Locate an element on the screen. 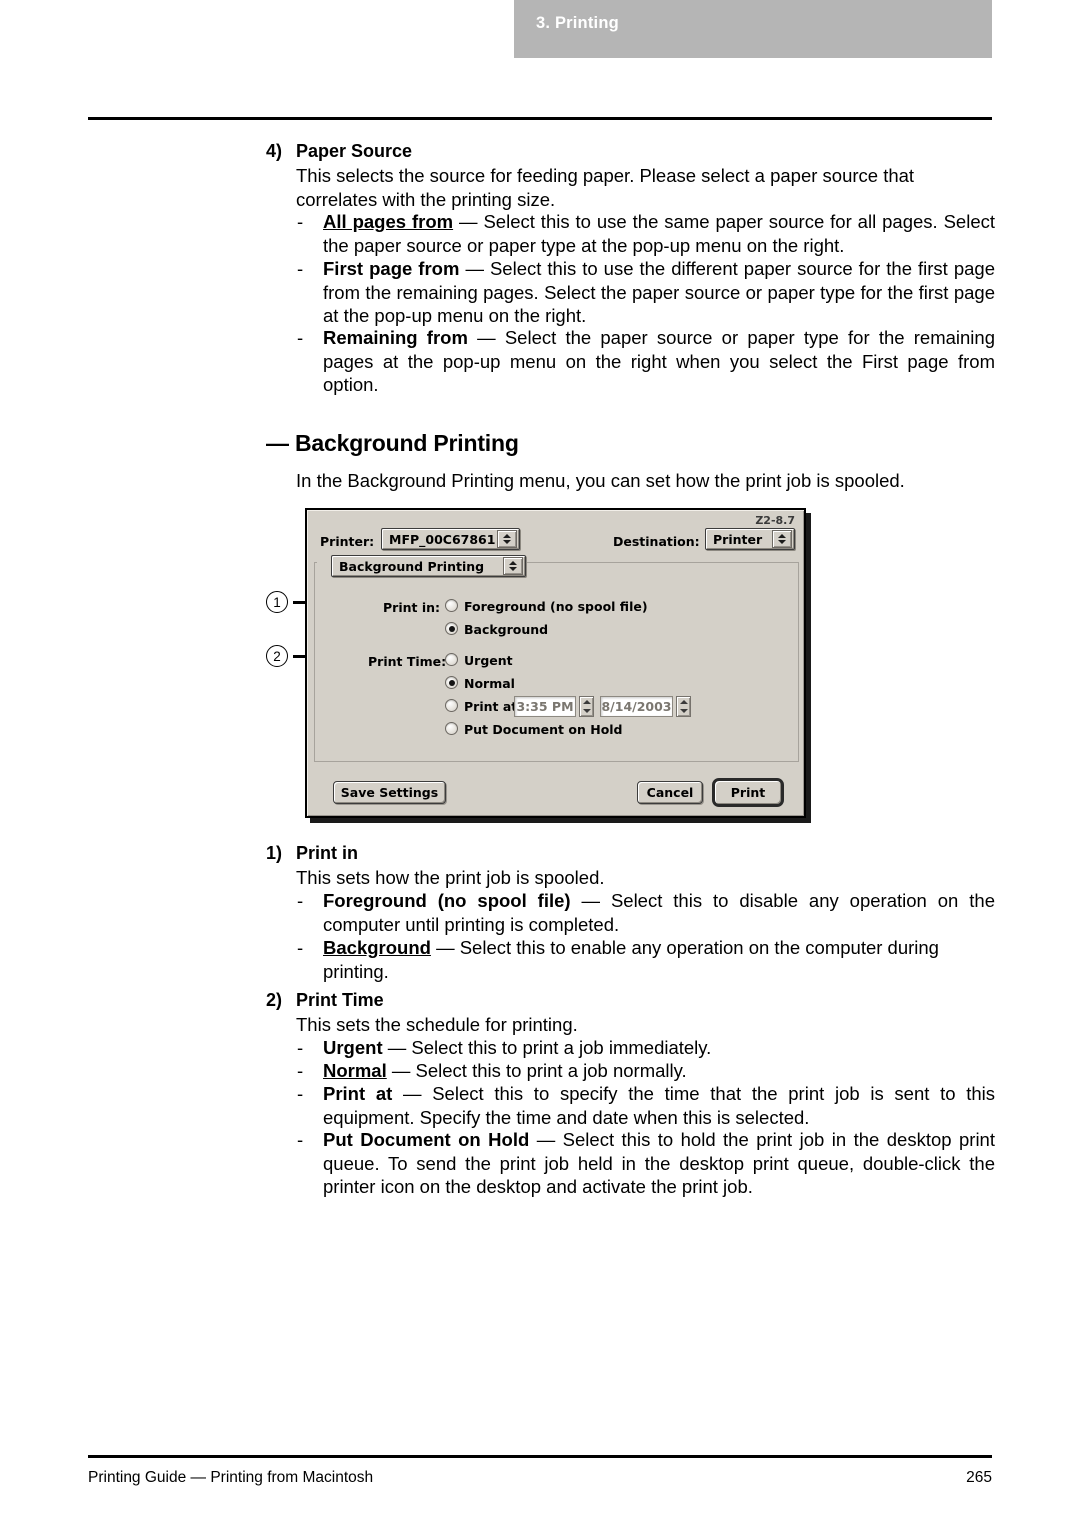  header-rule is located at coordinates (540, 118).